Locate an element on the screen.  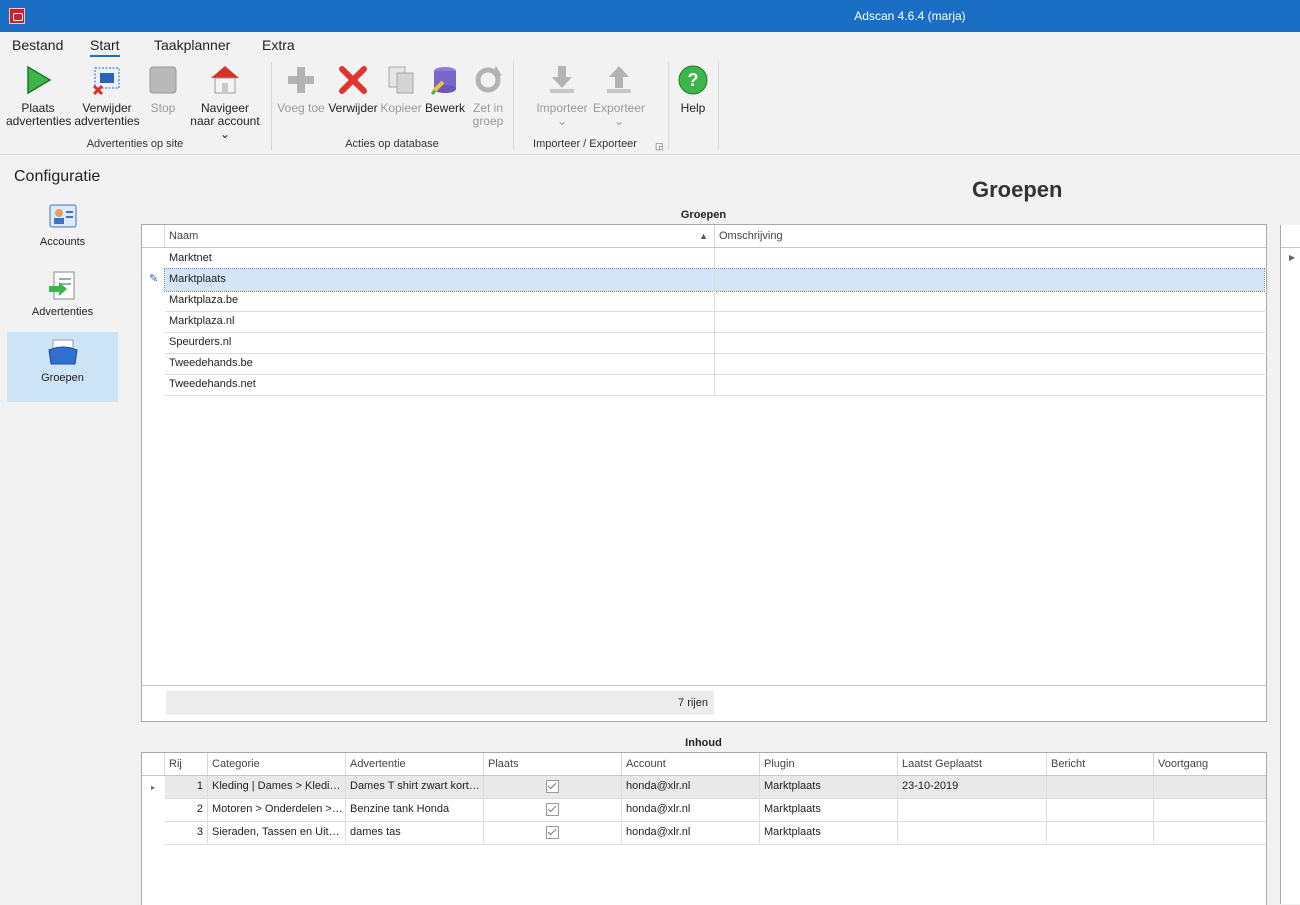
remove-ads-icon is located at coordinates (107, 80).